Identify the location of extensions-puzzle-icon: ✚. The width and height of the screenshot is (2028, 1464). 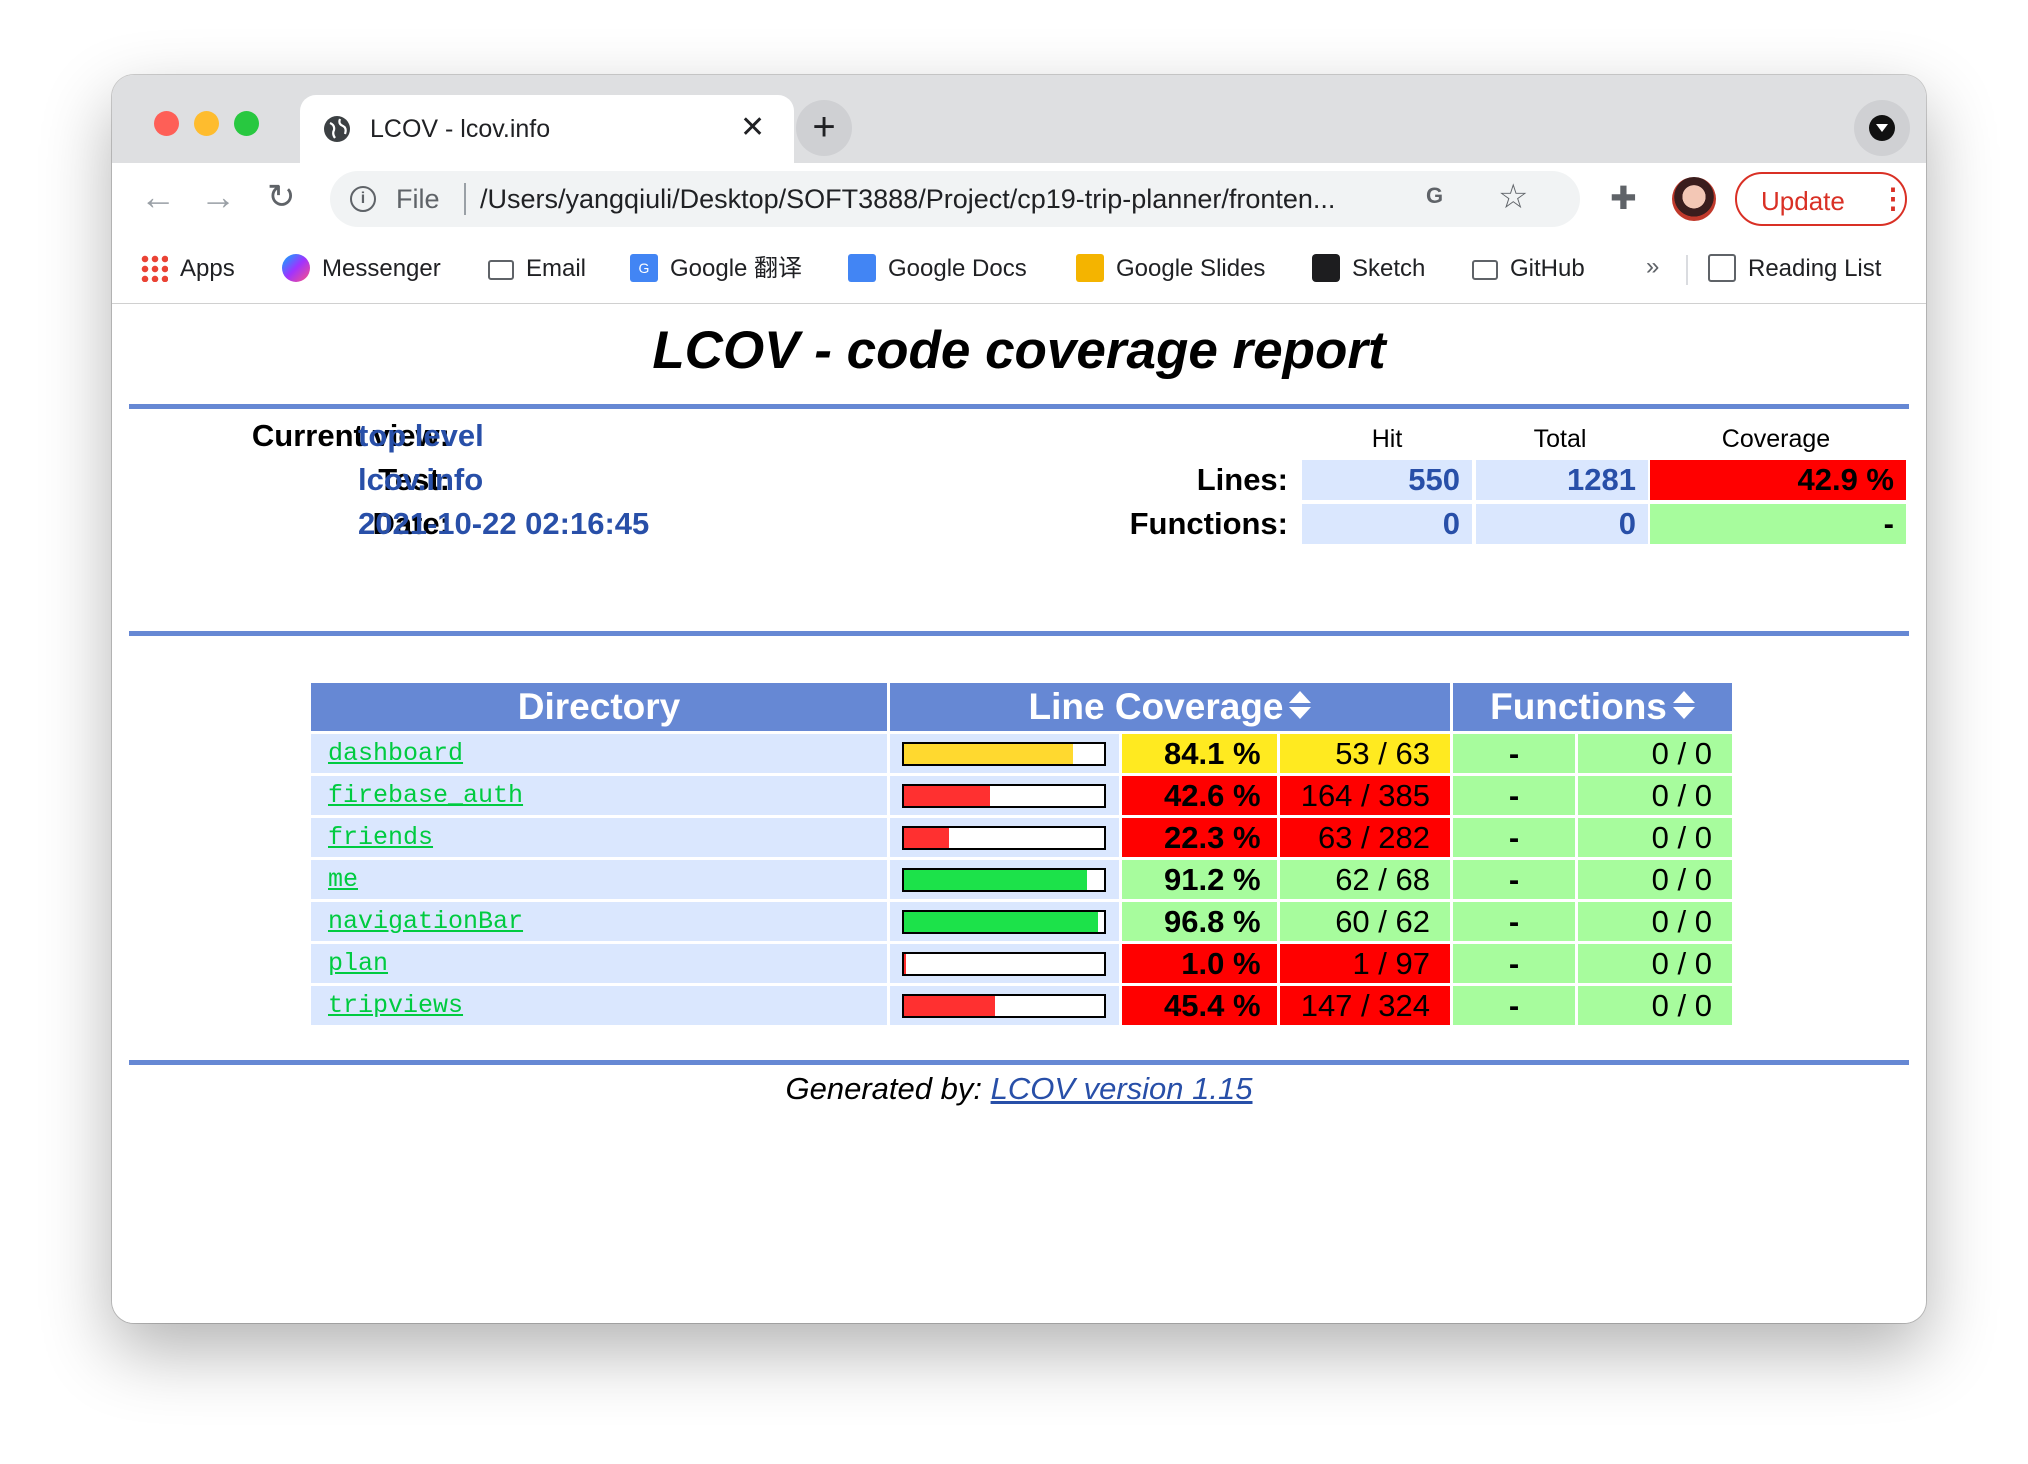
(1623, 198).